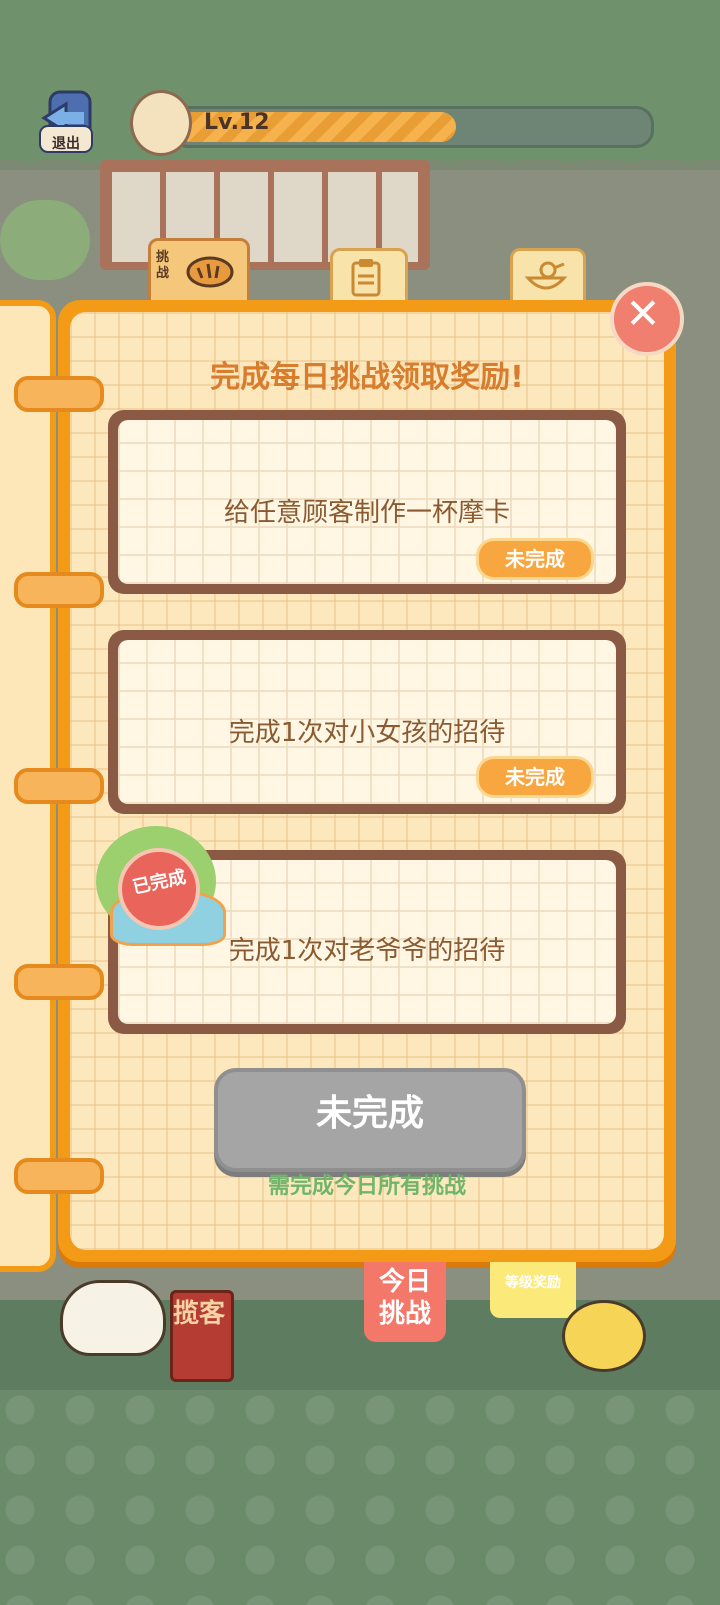 The width and height of the screenshot is (720, 1605). I want to click on level-label: Lv.12, so click(237, 122).